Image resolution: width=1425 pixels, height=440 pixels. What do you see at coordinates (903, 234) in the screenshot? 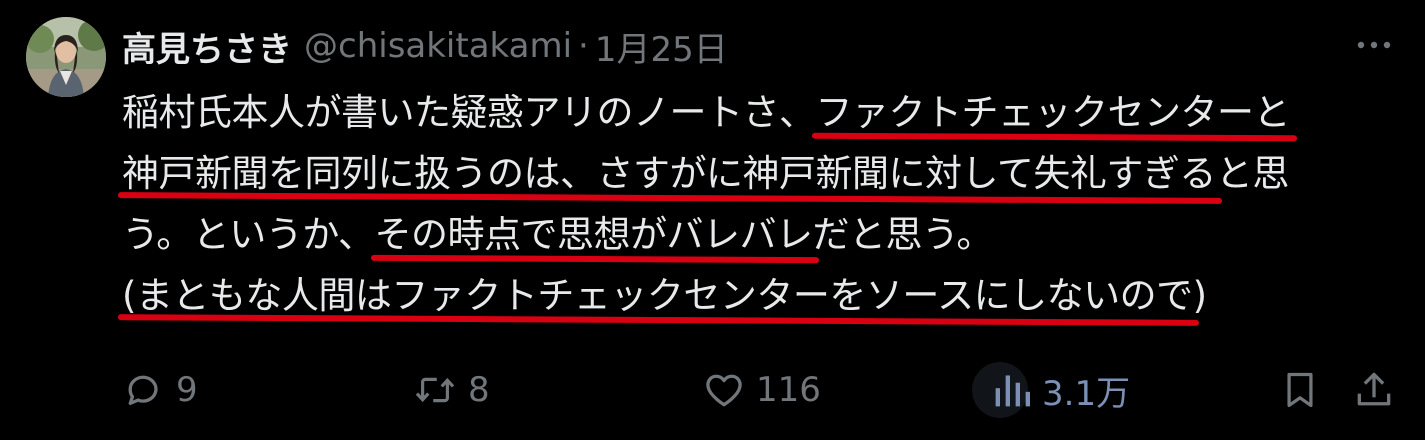
I see `text-plain: だと思う。` at bounding box center [903, 234].